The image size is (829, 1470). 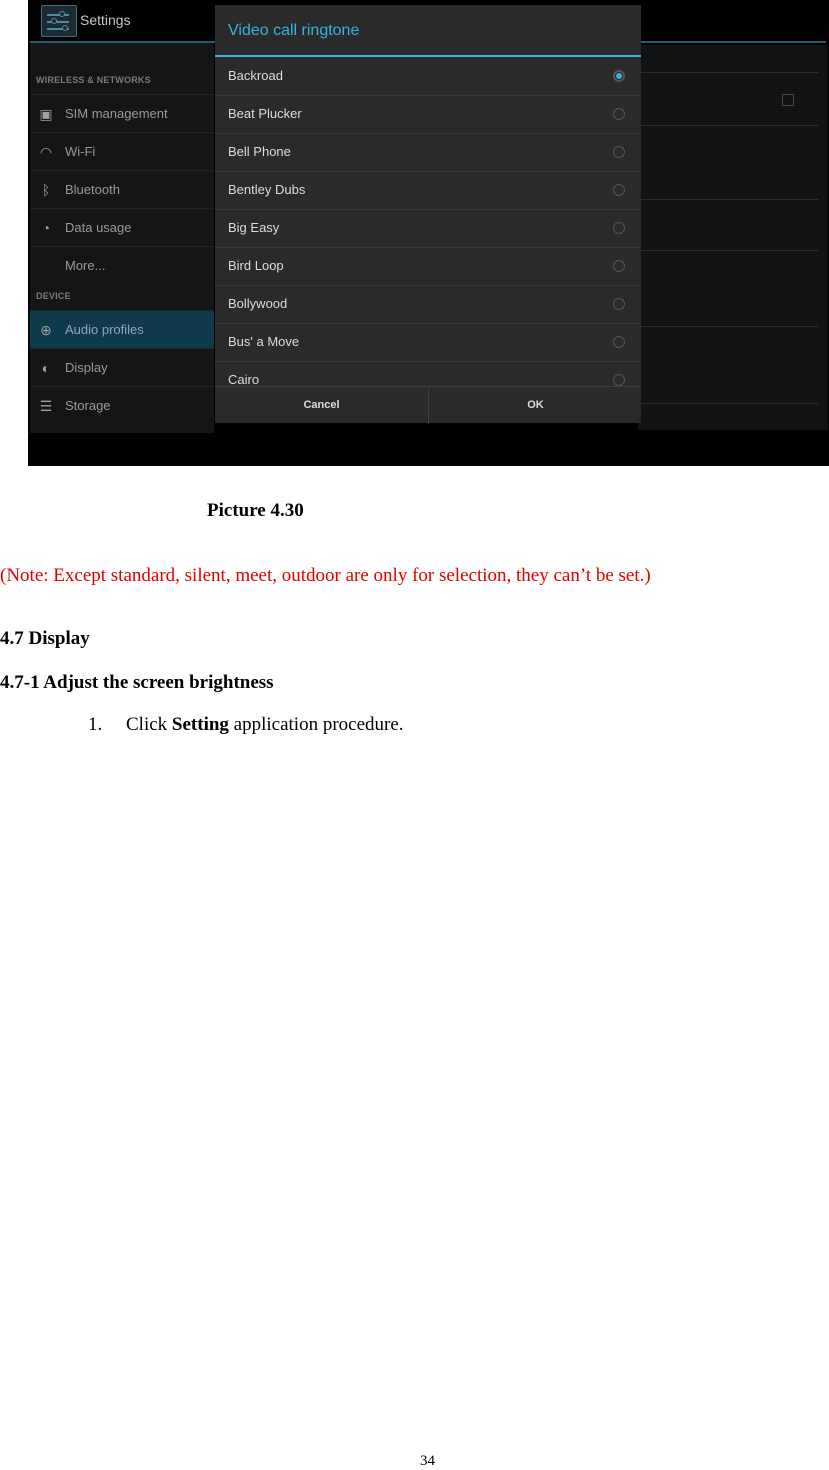 What do you see at coordinates (619, 76) in the screenshot?
I see `radio-selected-icon` at bounding box center [619, 76].